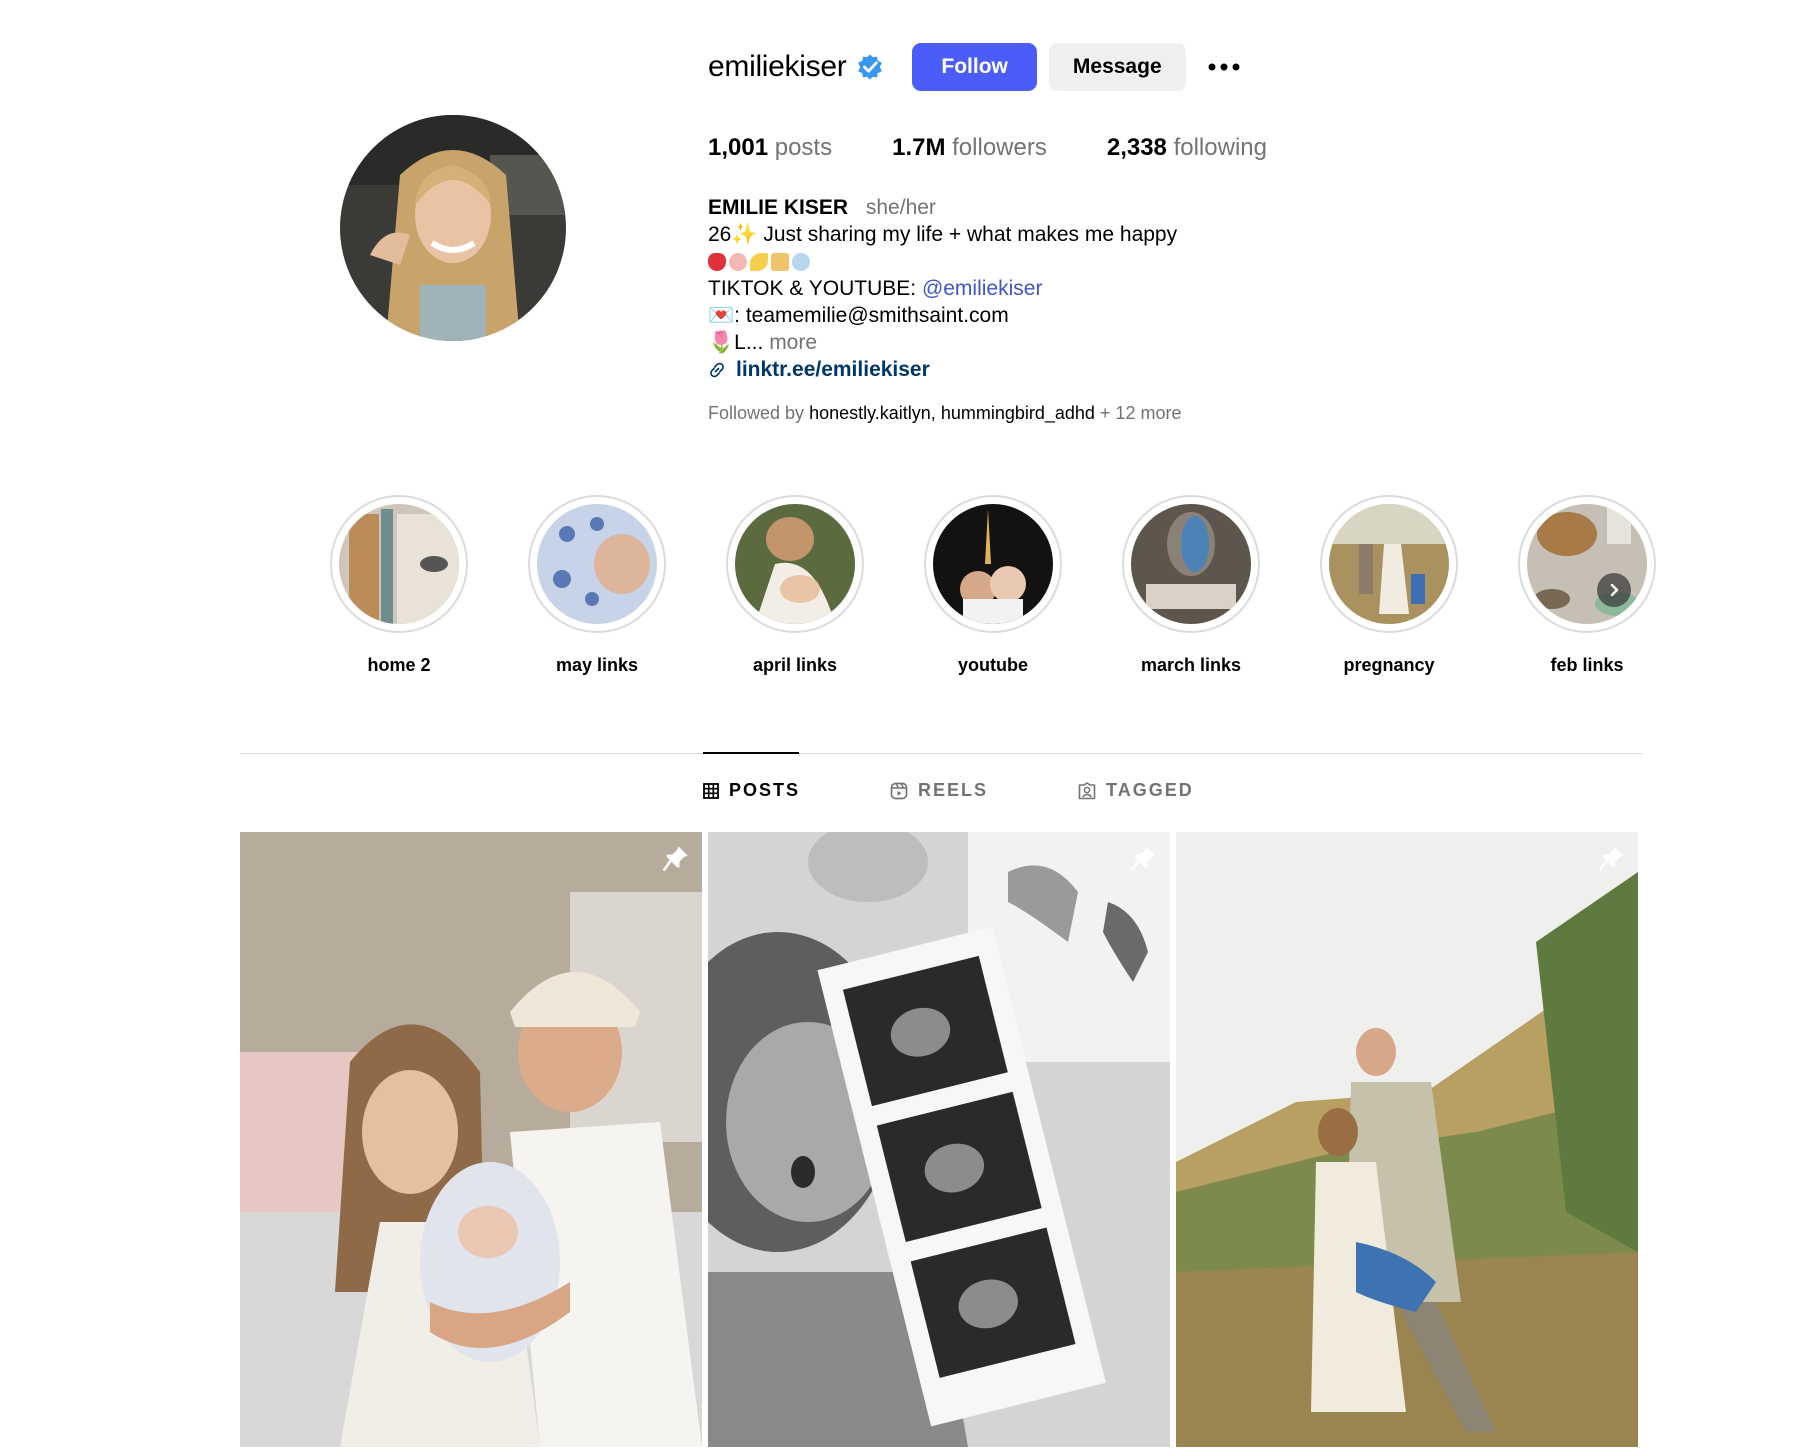  I want to click on bio-line-3: TIKTOK & YOUTUBE: @emiliekiser, so click(1058, 288).